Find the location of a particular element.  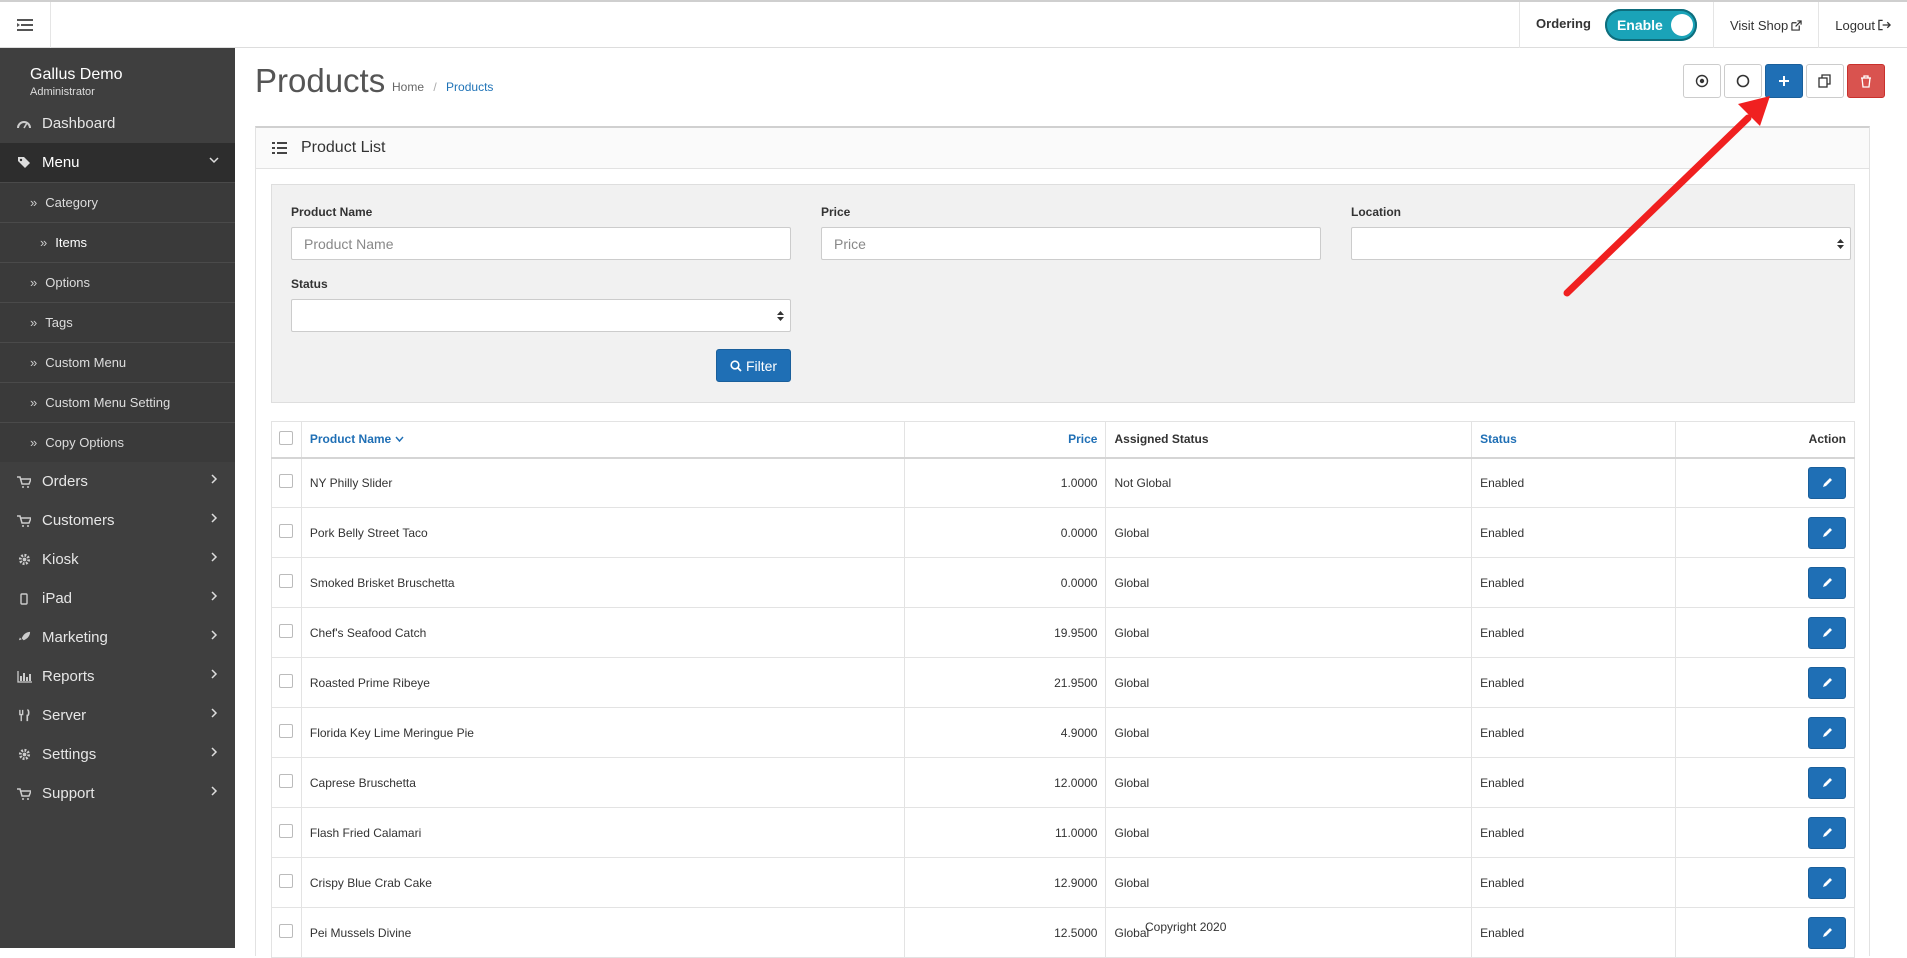

sidebar-subitem-label: Copy Options is located at coordinates (84, 442).